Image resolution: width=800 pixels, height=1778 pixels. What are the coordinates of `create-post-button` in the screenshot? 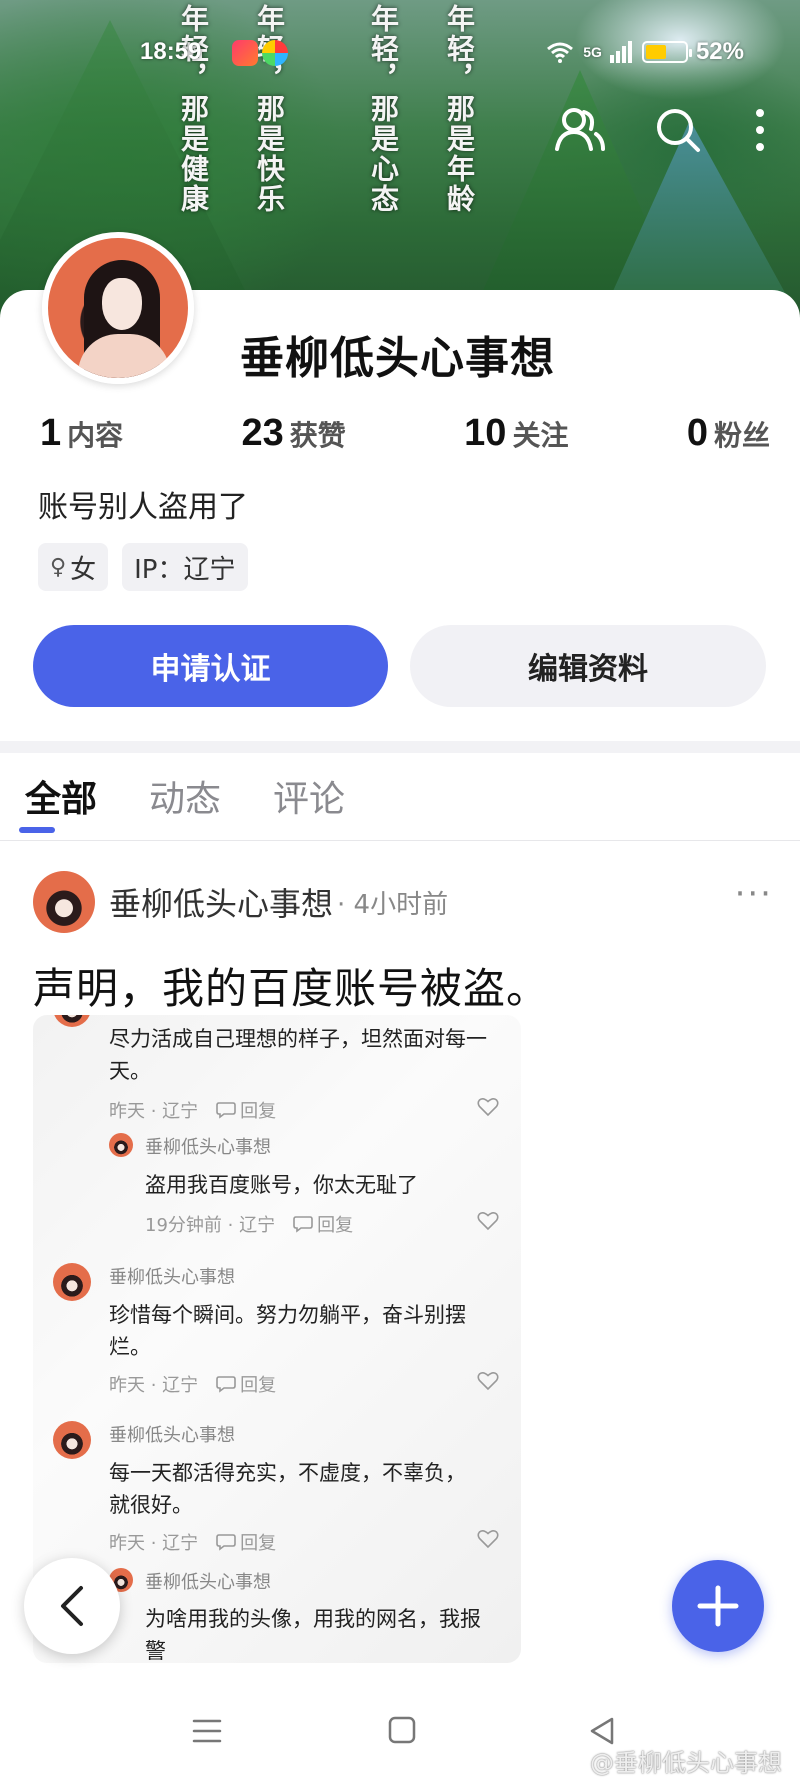 It's located at (718, 1606).